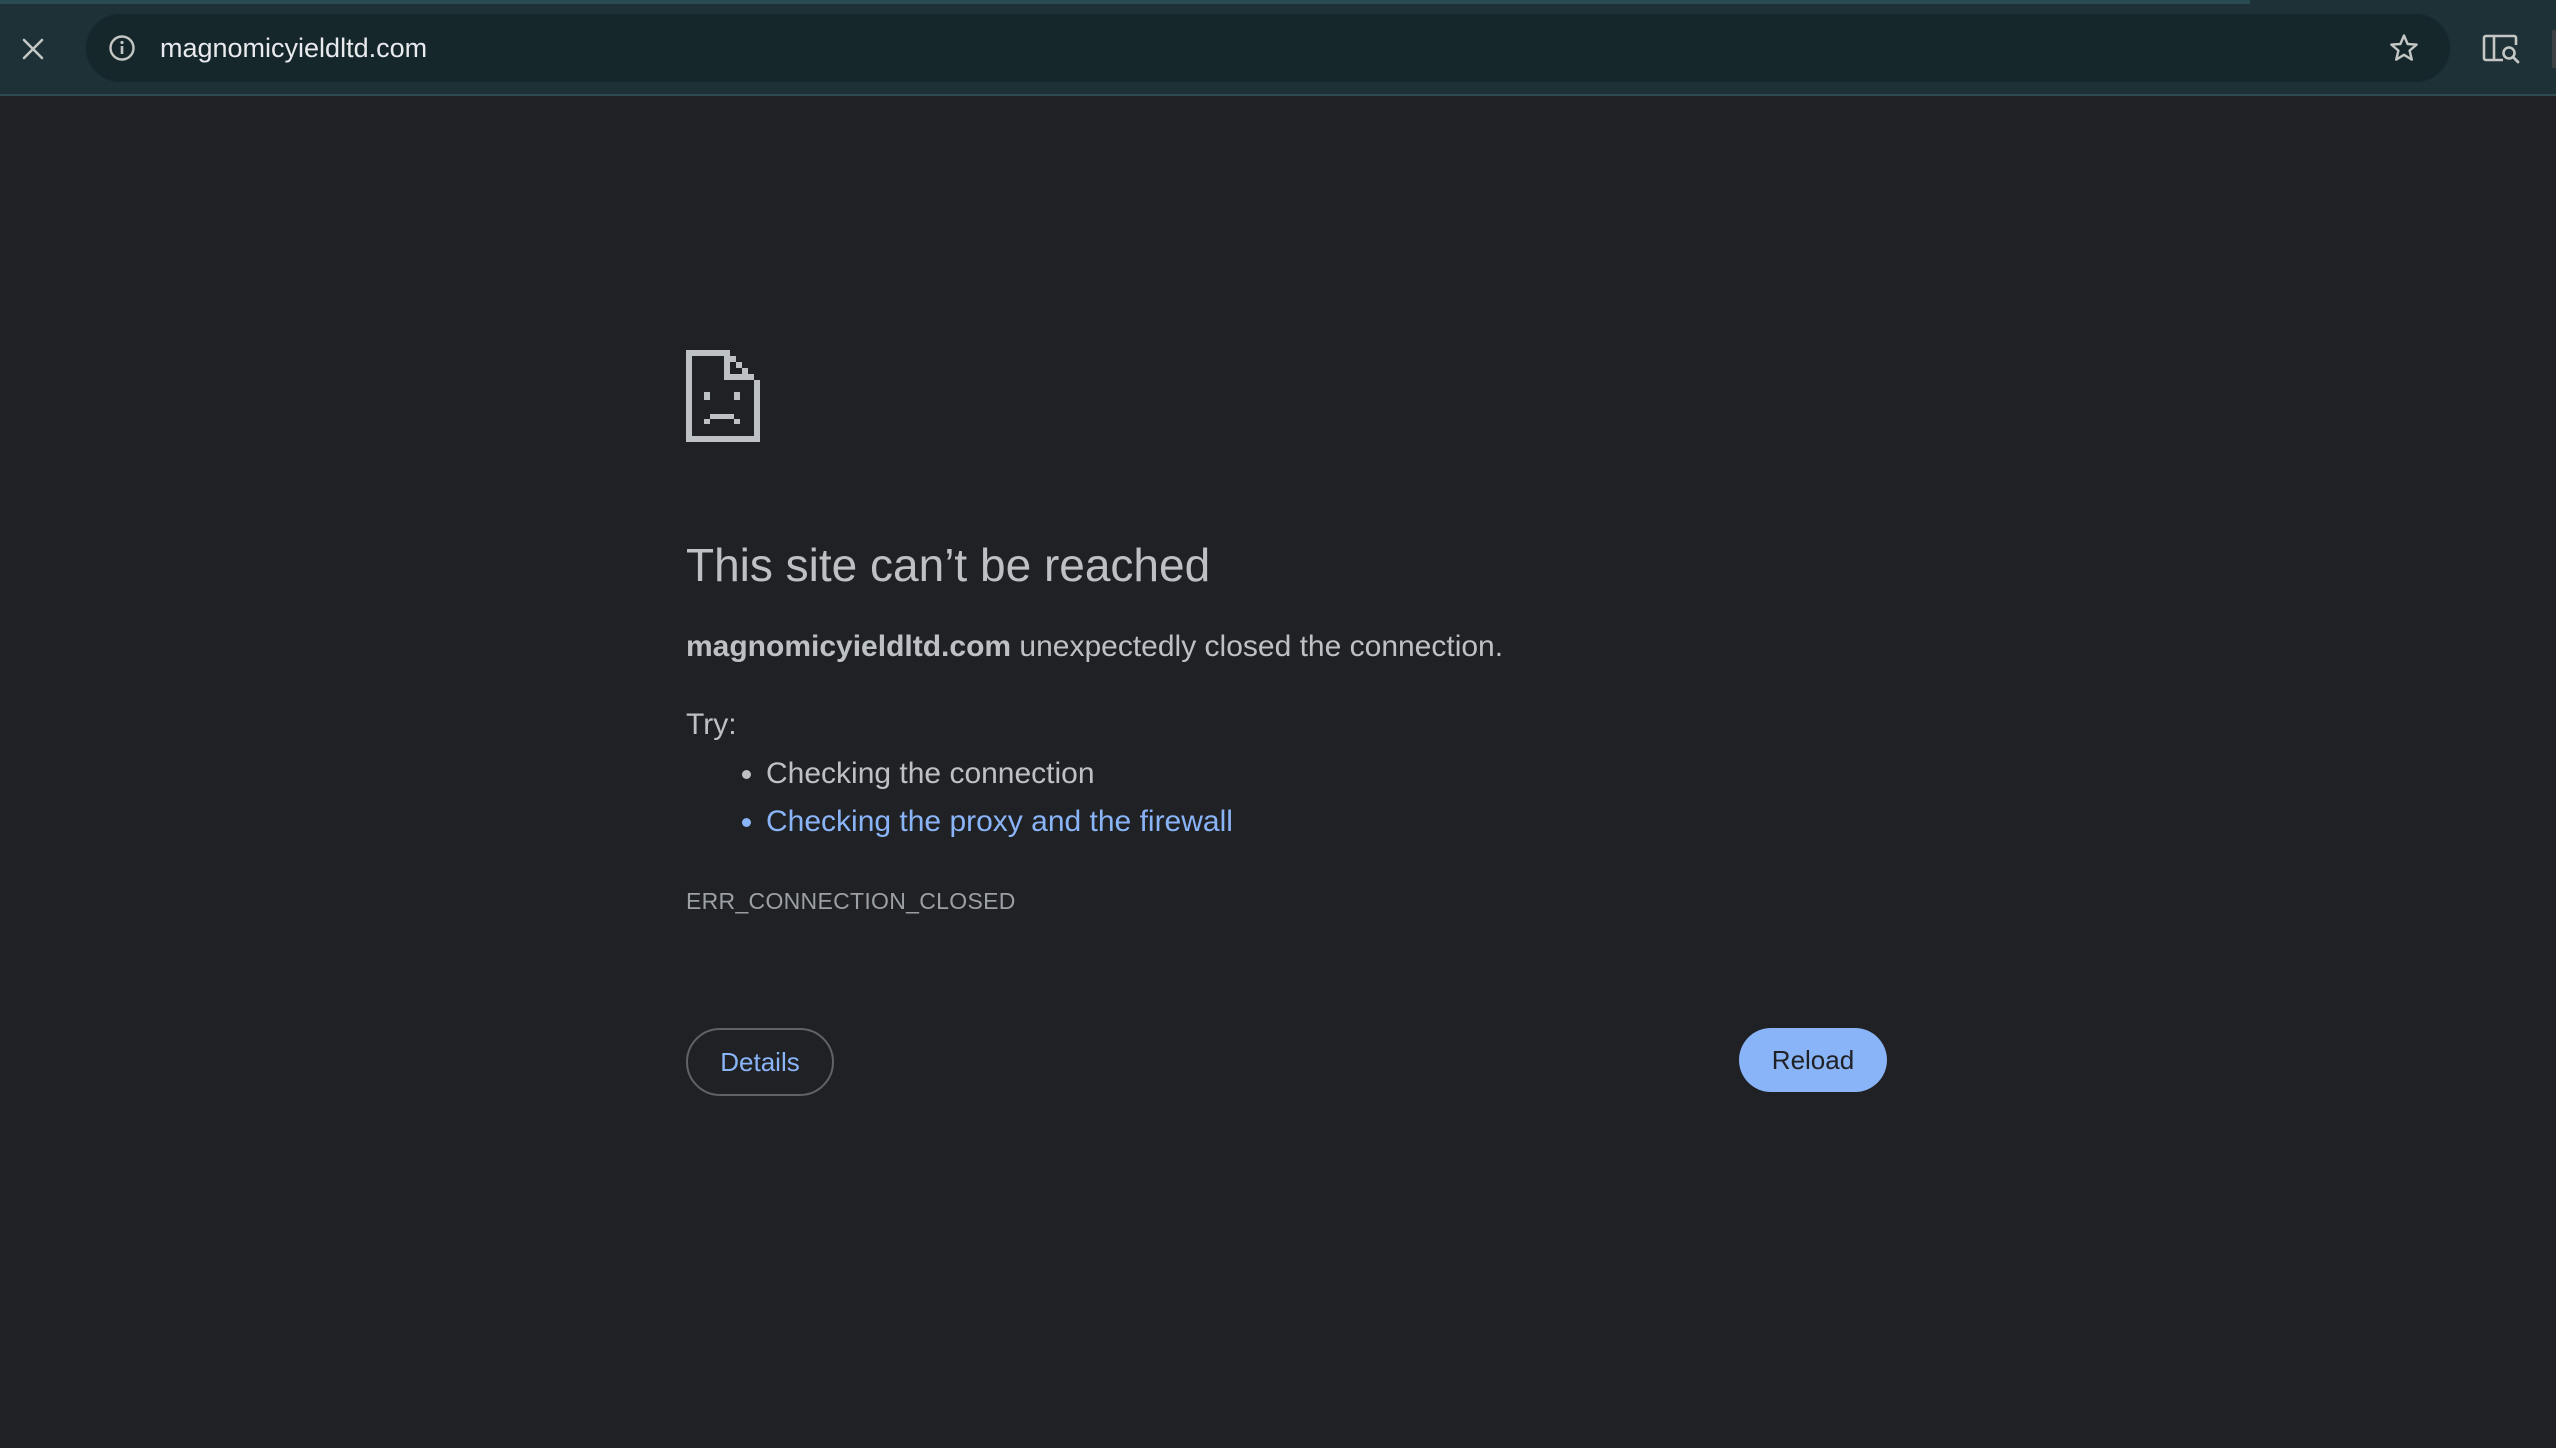 This screenshot has height=1448, width=2556. Describe the element at coordinates (1813, 1060) in the screenshot. I see `reload-button: Reload` at that location.